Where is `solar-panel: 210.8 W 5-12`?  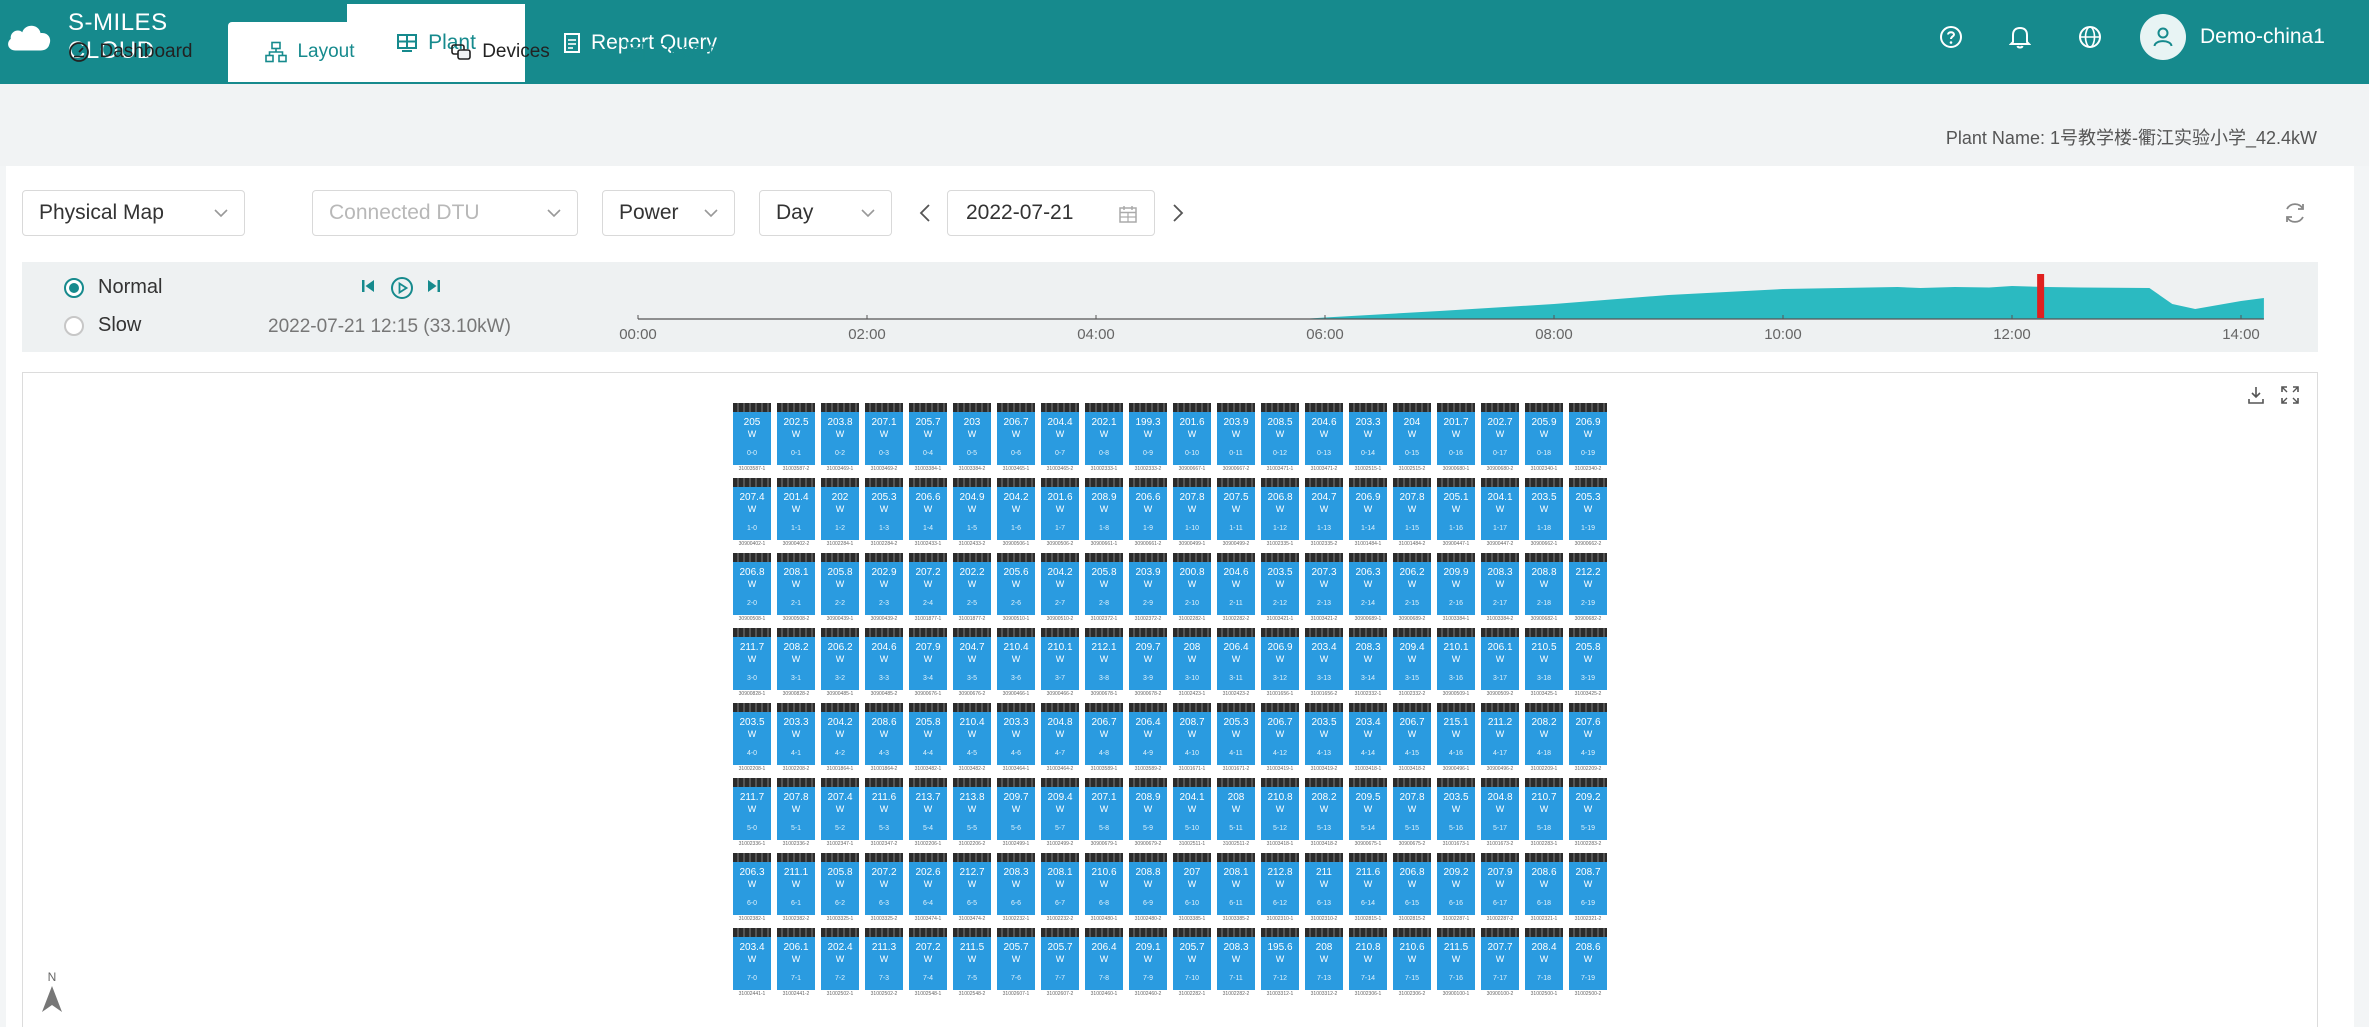
solar-panel: 210.8 W 5-12 is located at coordinates (1280, 809).